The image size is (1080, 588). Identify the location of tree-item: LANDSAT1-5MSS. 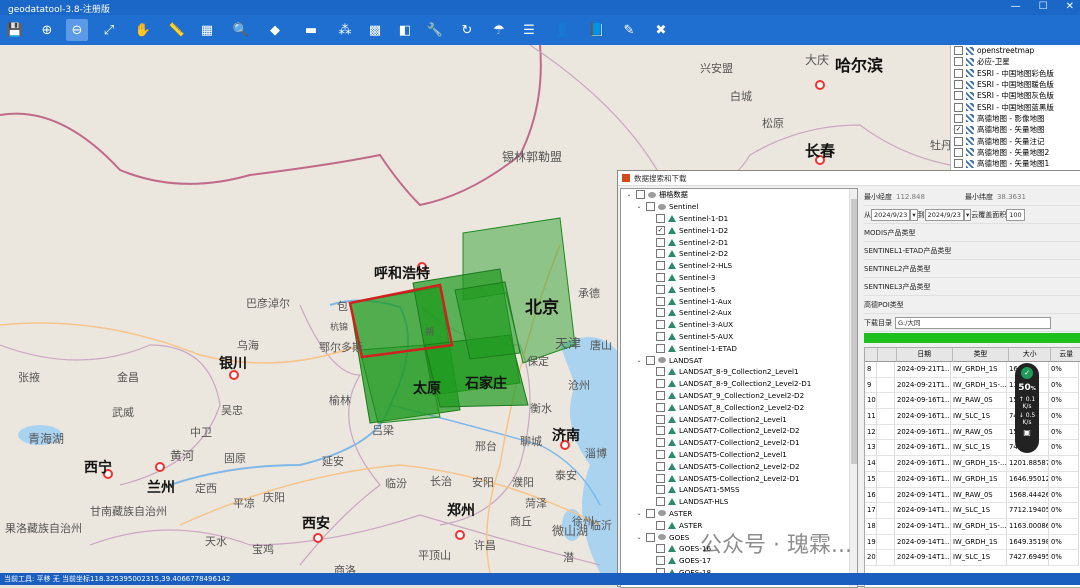
(739, 490).